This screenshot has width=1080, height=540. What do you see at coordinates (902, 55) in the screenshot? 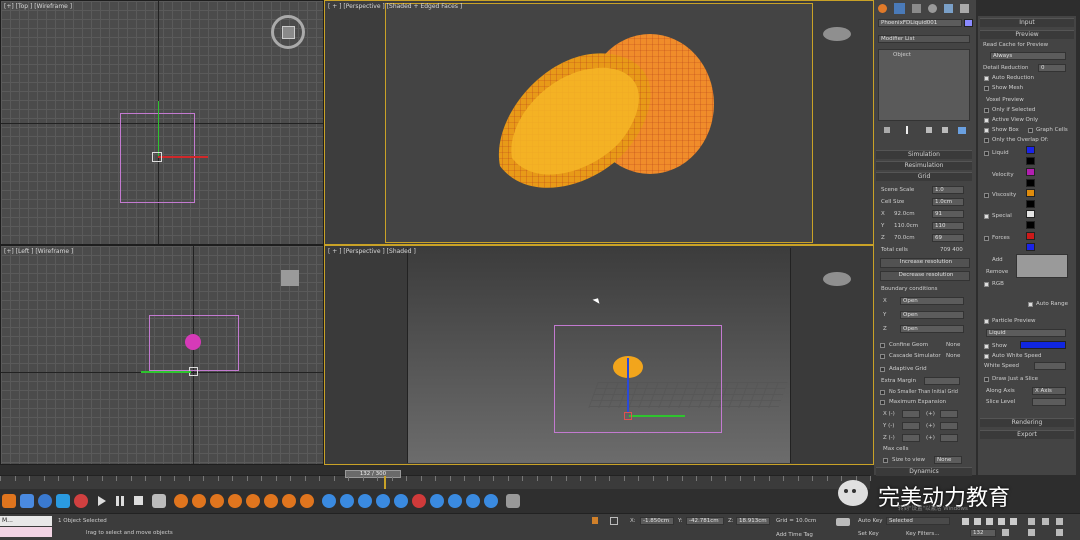
I see `stack-item: Object` at bounding box center [902, 55].